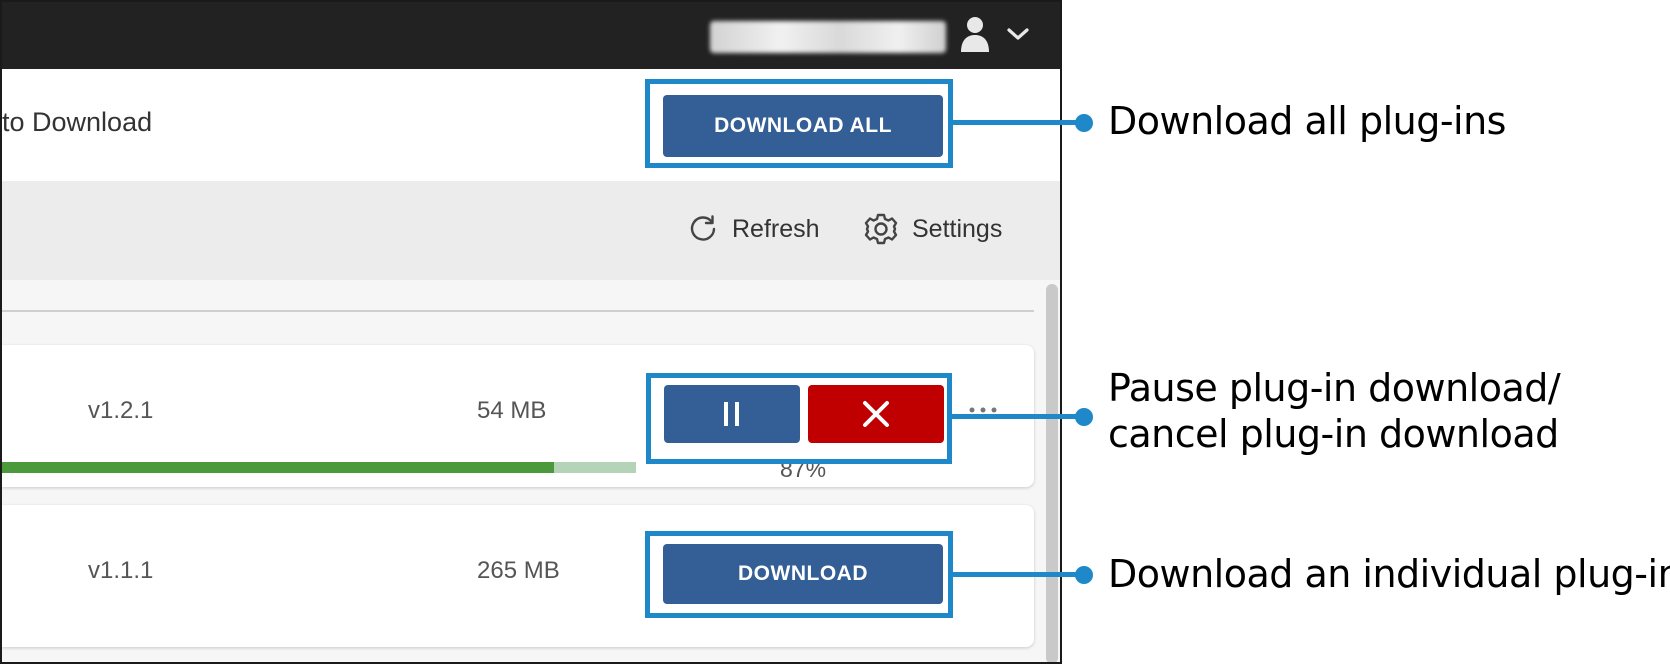 This screenshot has width=1670, height=664. What do you see at coordinates (799, 418) in the screenshot?
I see `highlight-pause-cancel` at bounding box center [799, 418].